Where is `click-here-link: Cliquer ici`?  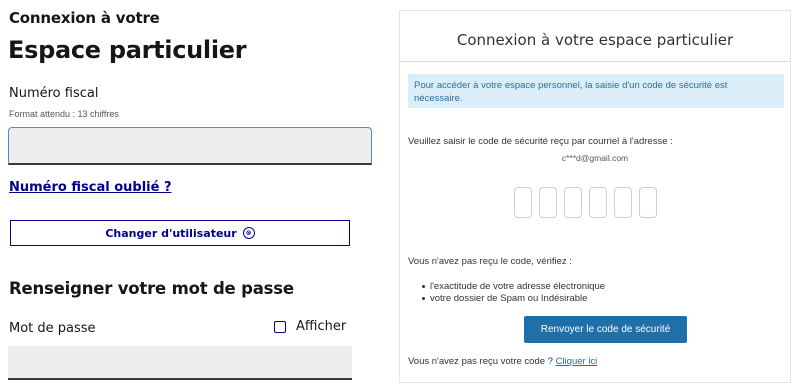 click-here-link: Cliquer ici is located at coordinates (577, 361).